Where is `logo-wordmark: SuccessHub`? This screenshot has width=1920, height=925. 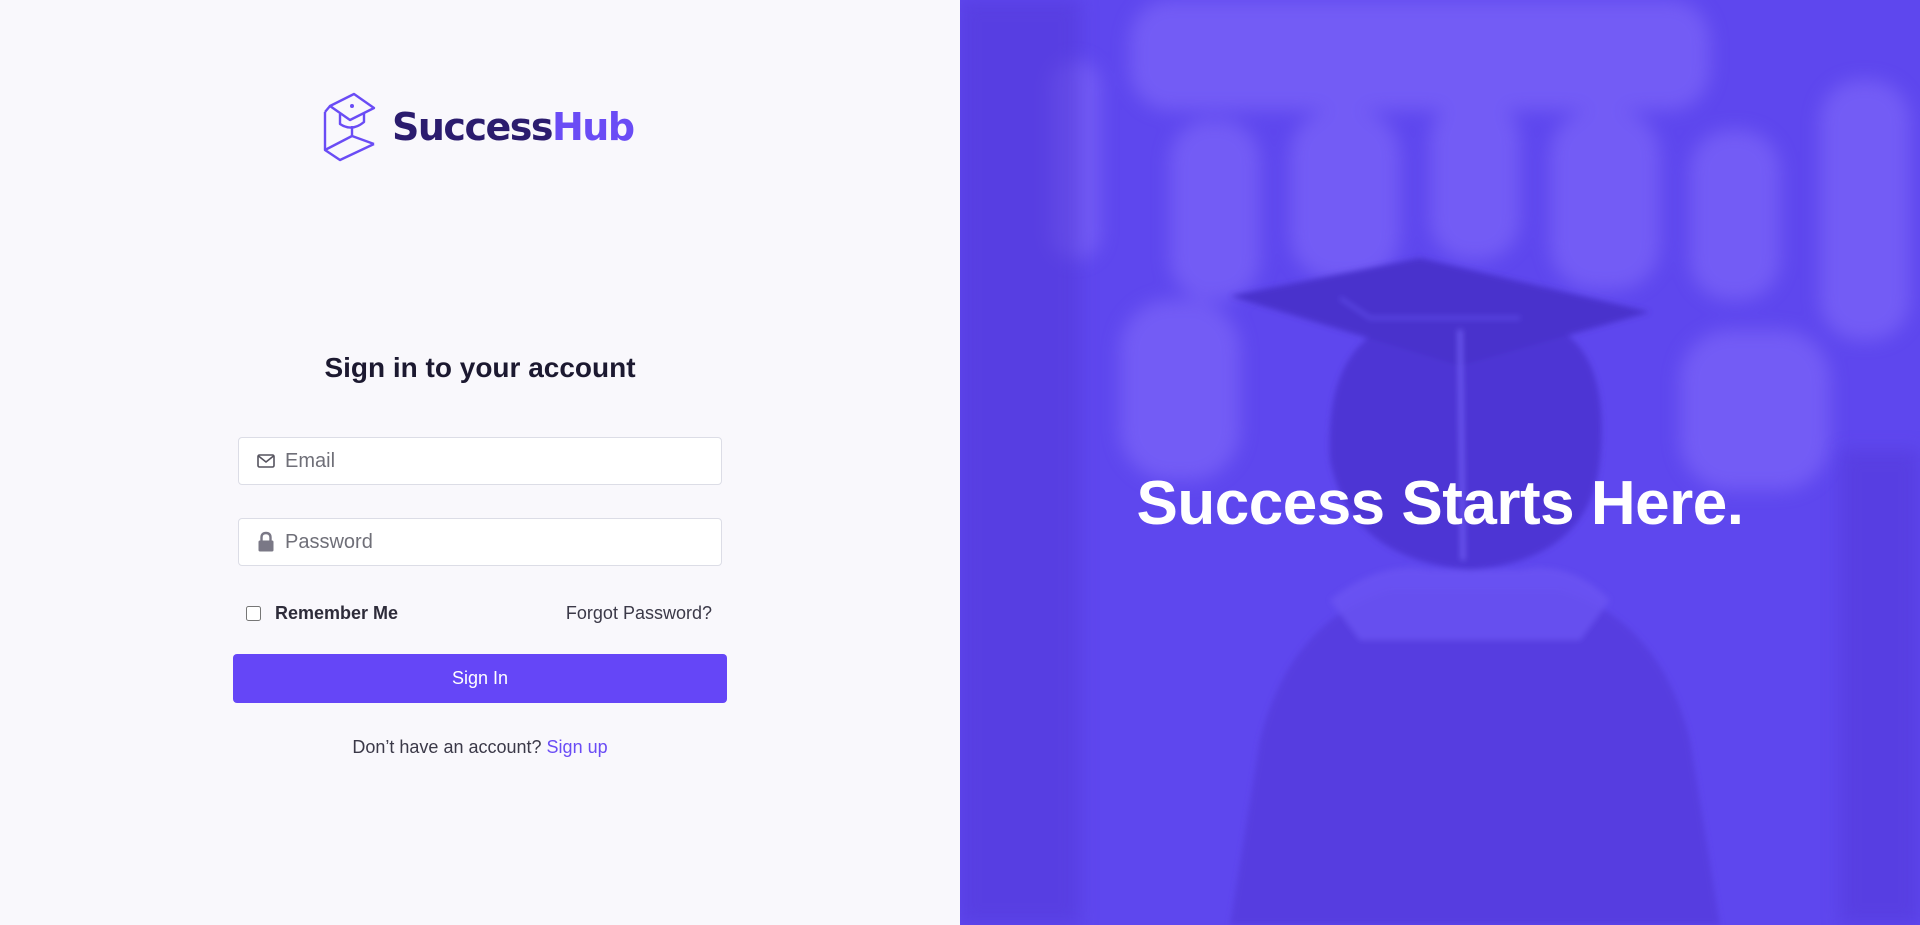
logo-wordmark: SuccessHub is located at coordinates (513, 127).